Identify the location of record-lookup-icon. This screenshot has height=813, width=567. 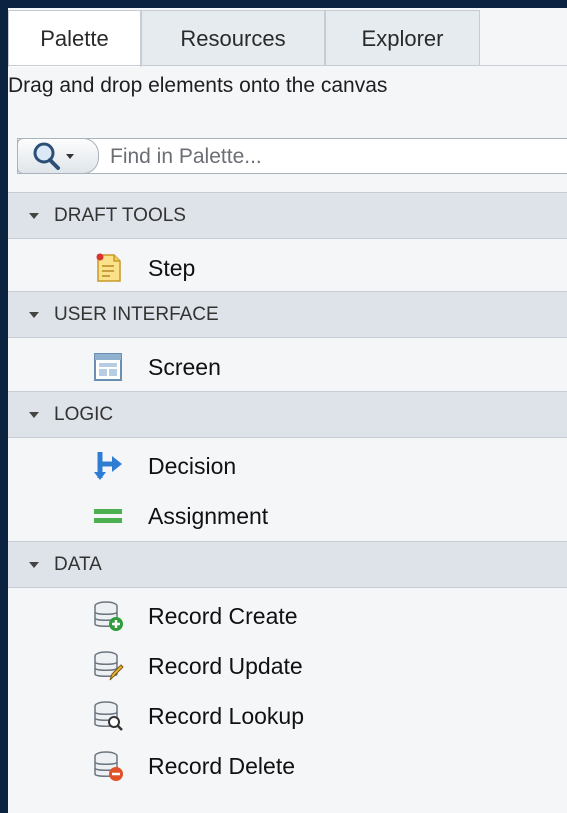
(108, 716).